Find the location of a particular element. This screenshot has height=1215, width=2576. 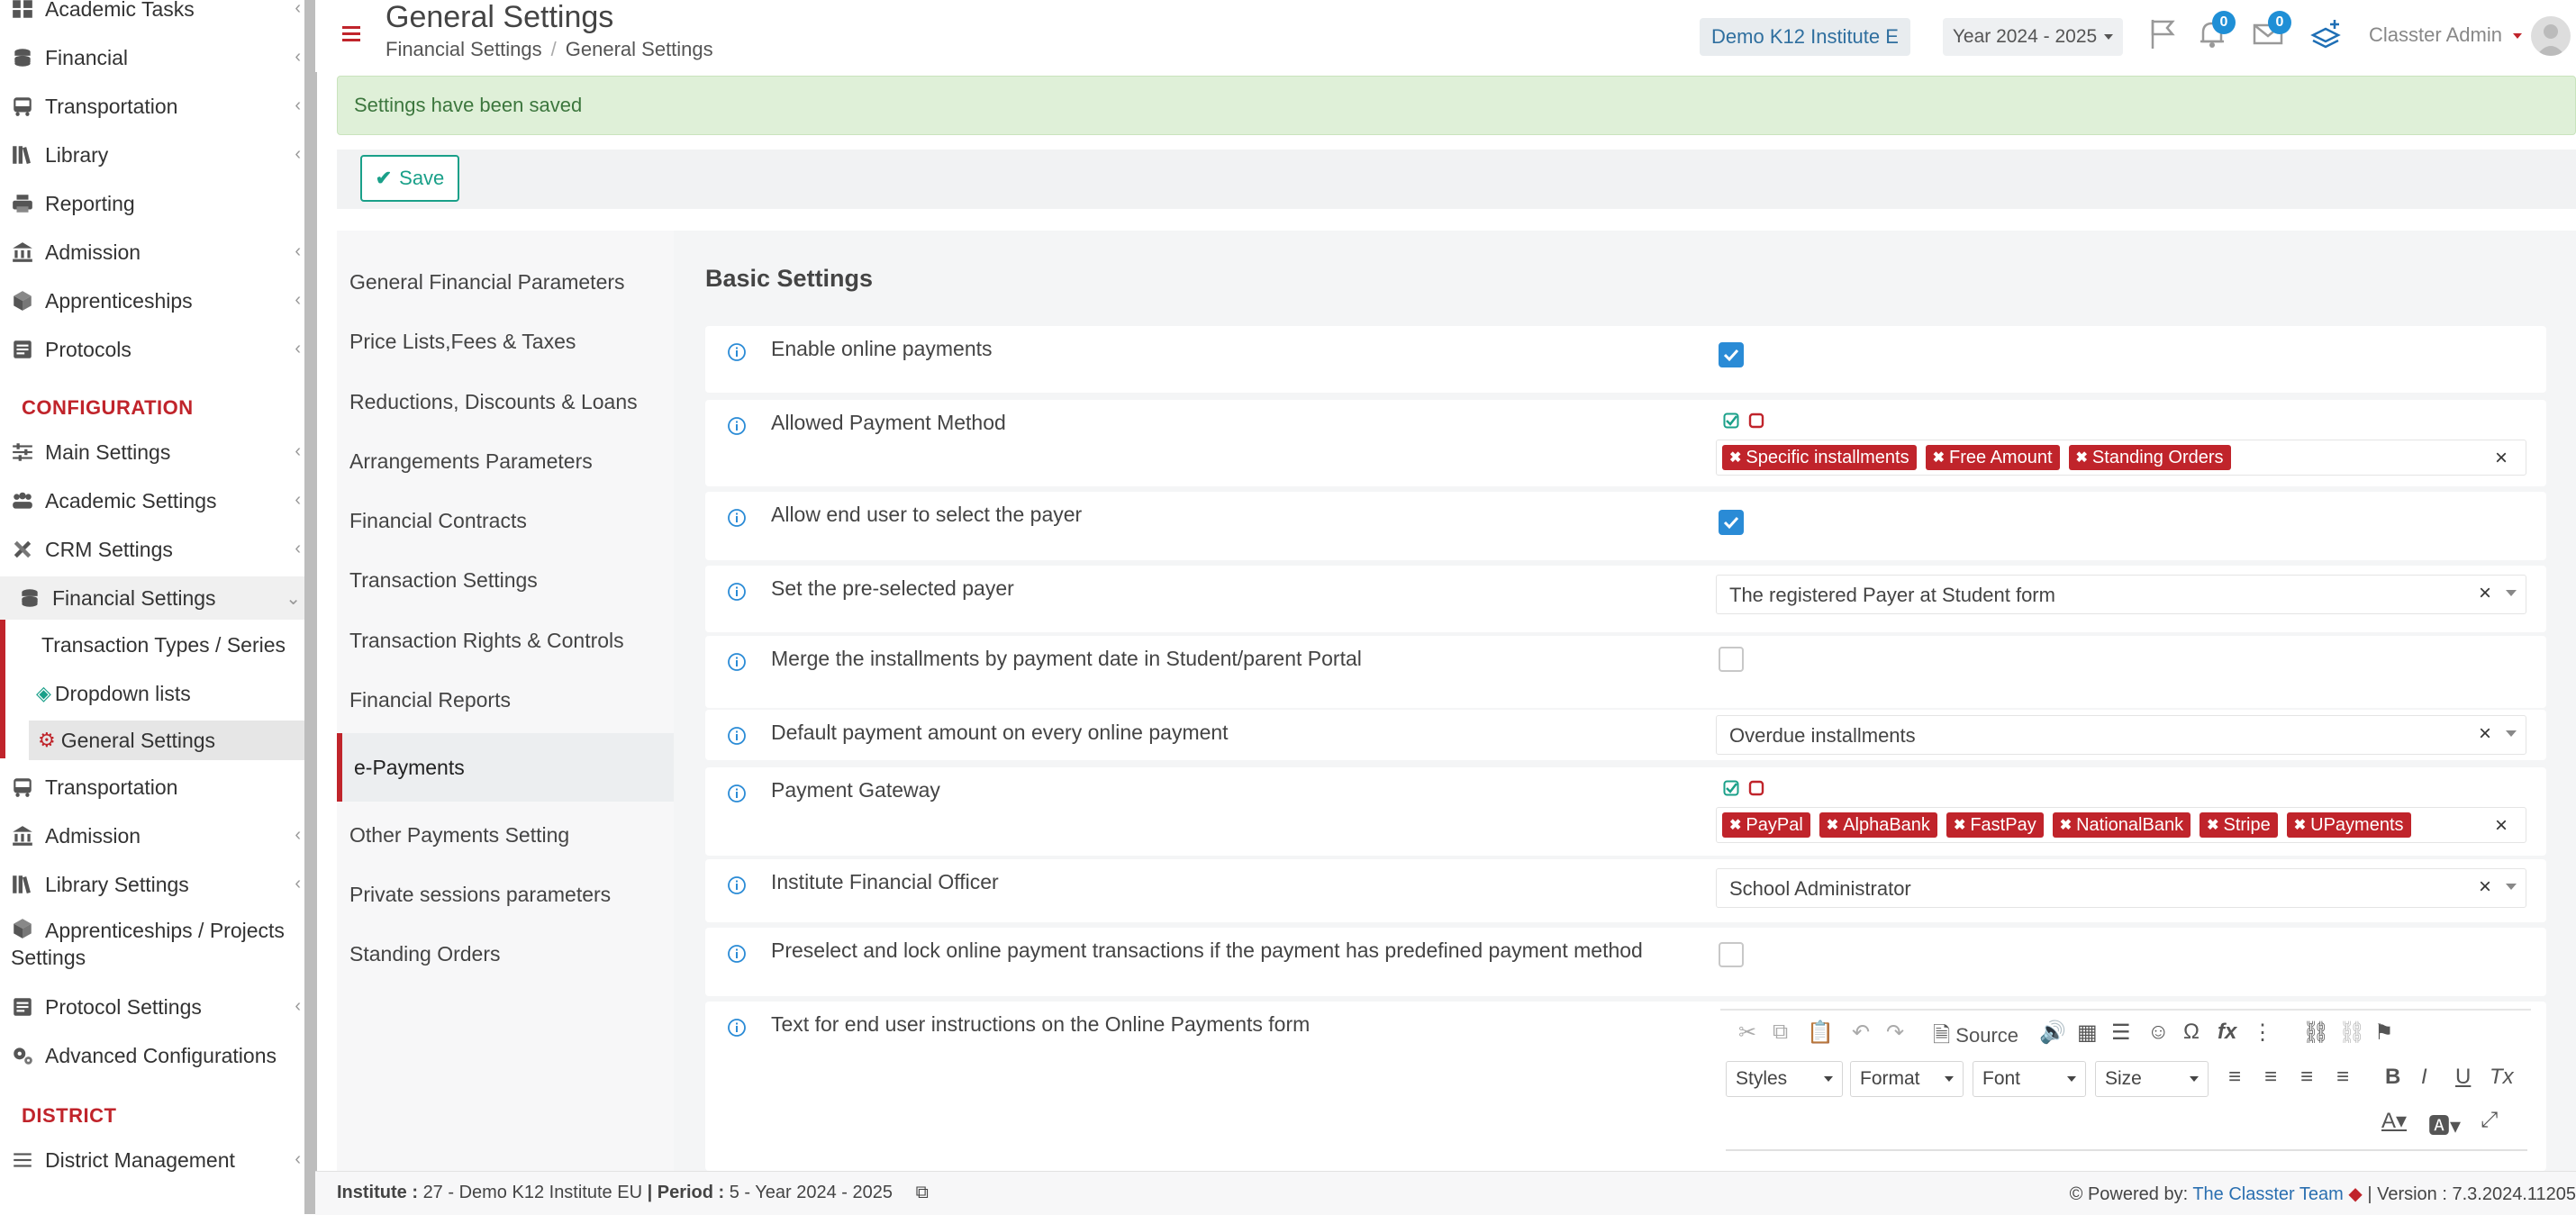

smiley-icon: ☺ is located at coordinates (2158, 1032).